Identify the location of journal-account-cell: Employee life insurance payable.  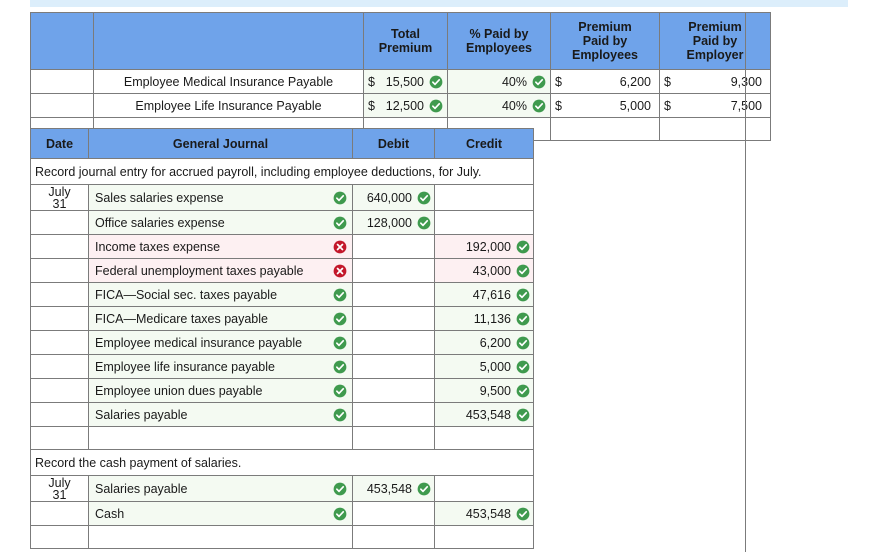
(220, 366).